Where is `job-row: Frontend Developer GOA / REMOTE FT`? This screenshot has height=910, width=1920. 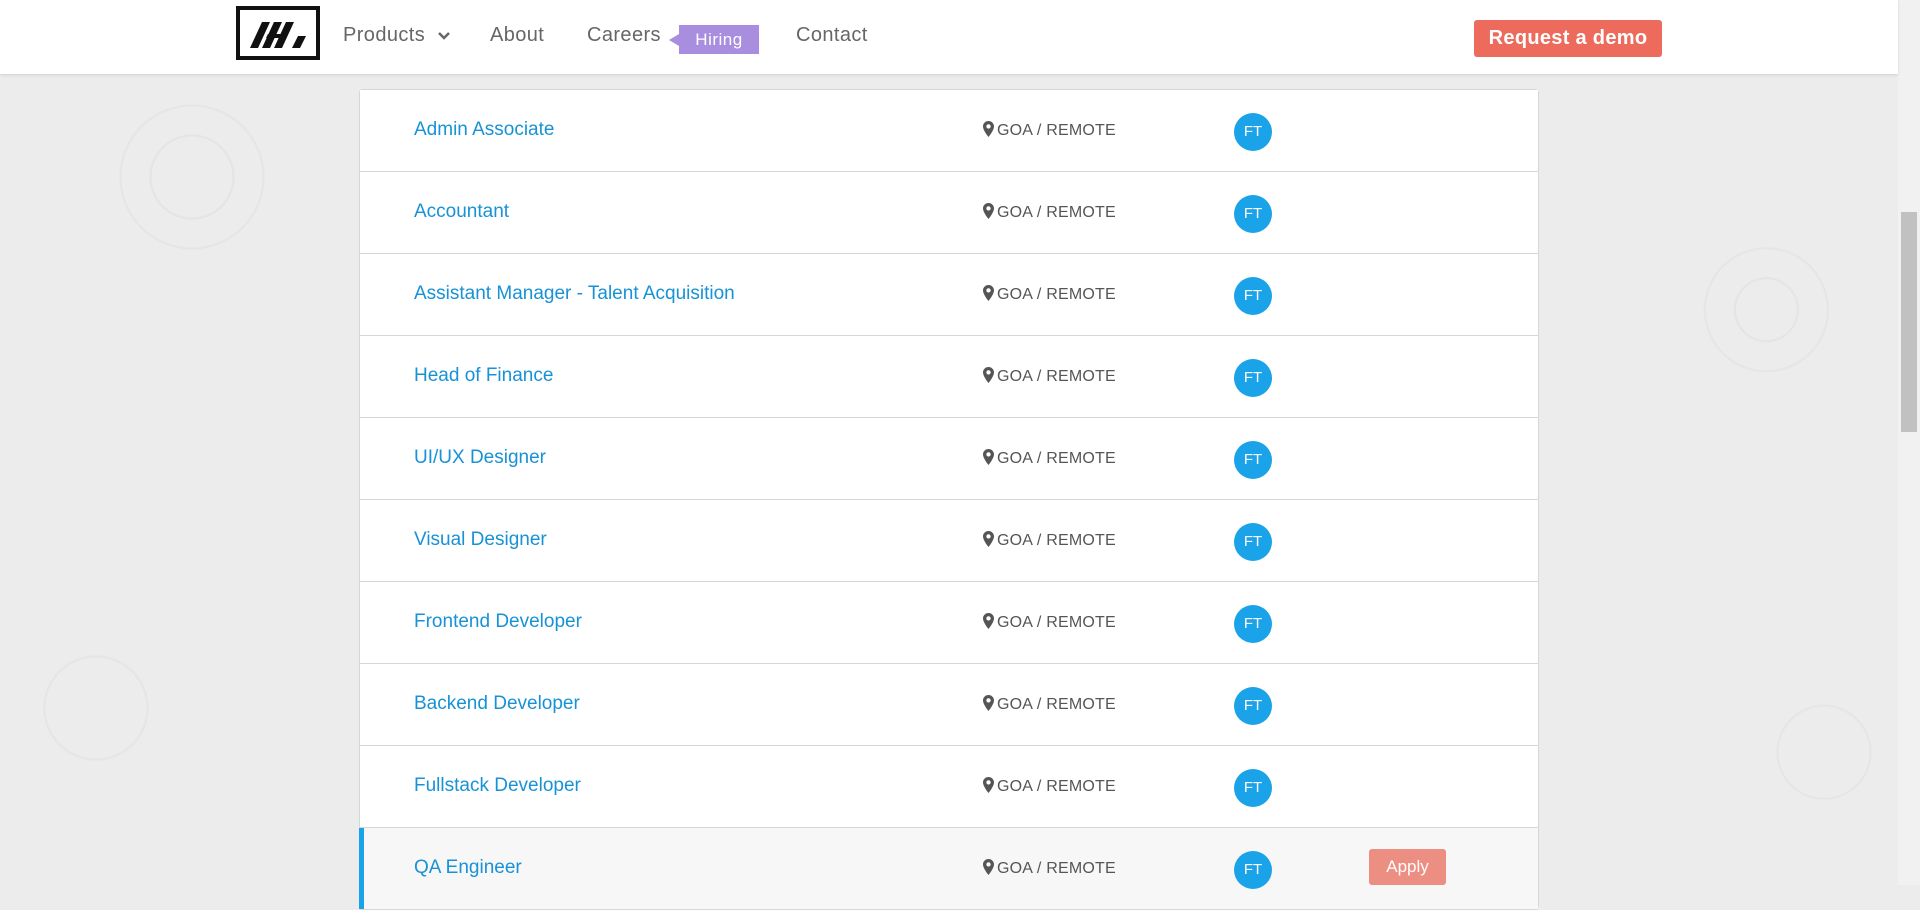
job-row: Frontend Developer GOA / REMOTE FT is located at coordinates (949, 623).